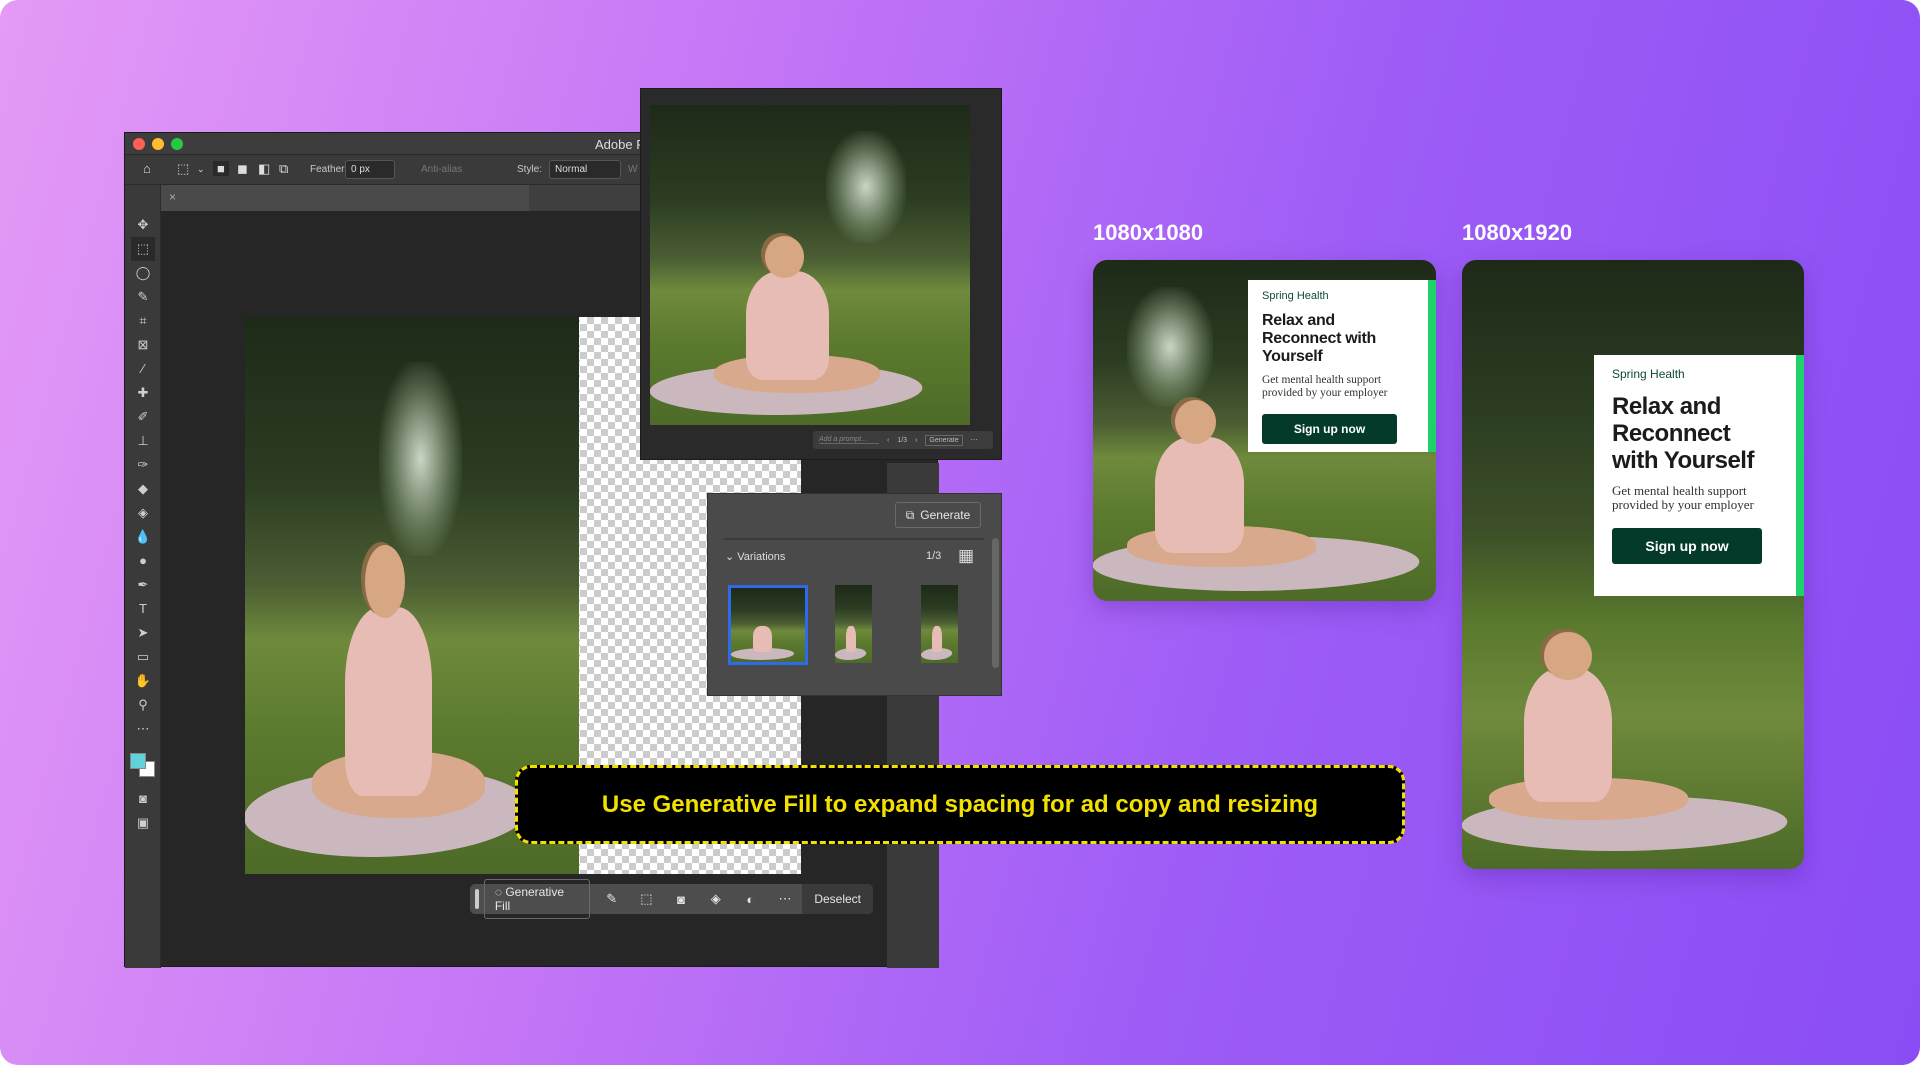 This screenshot has height=1065, width=1920. I want to click on generate-button: ⧉ Generate, so click(938, 515).